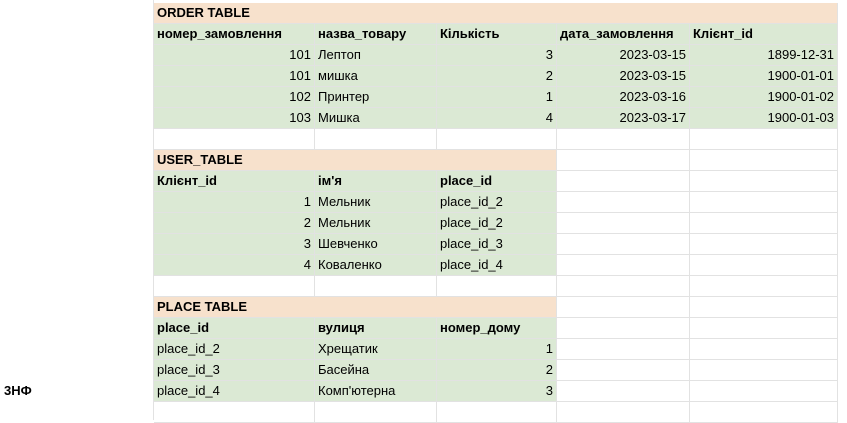  I want to click on order-header-cell: назва_товару, so click(376, 34).